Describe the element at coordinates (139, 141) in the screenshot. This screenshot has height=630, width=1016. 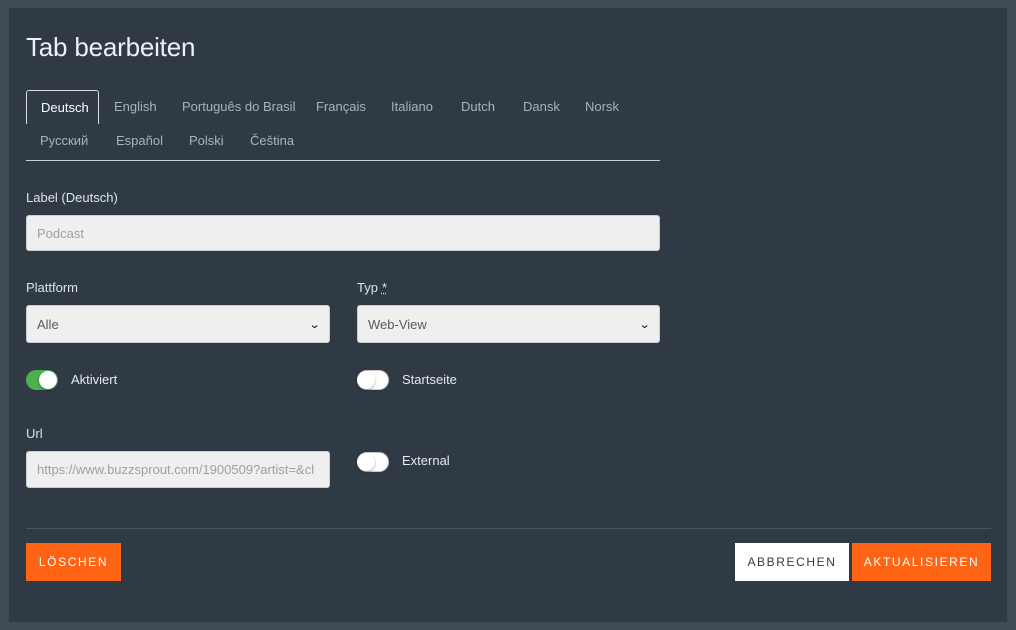
I see `tab-espanol: Español` at that location.